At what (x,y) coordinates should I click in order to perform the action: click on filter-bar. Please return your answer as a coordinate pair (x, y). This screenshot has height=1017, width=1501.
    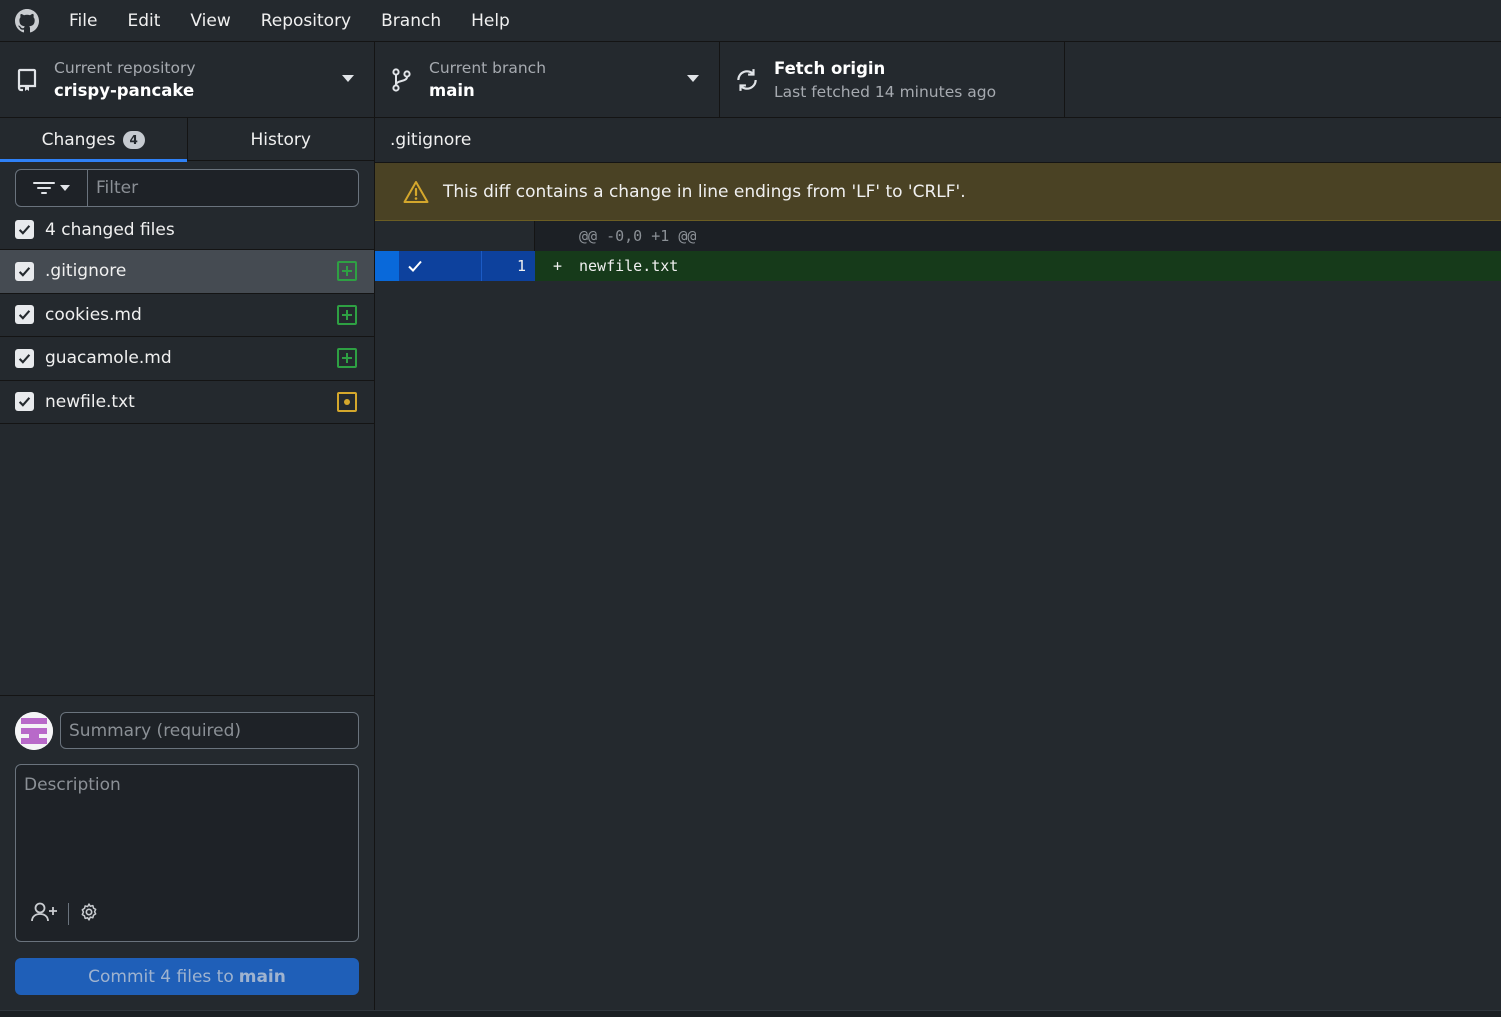
    Looking at the image, I should click on (187, 188).